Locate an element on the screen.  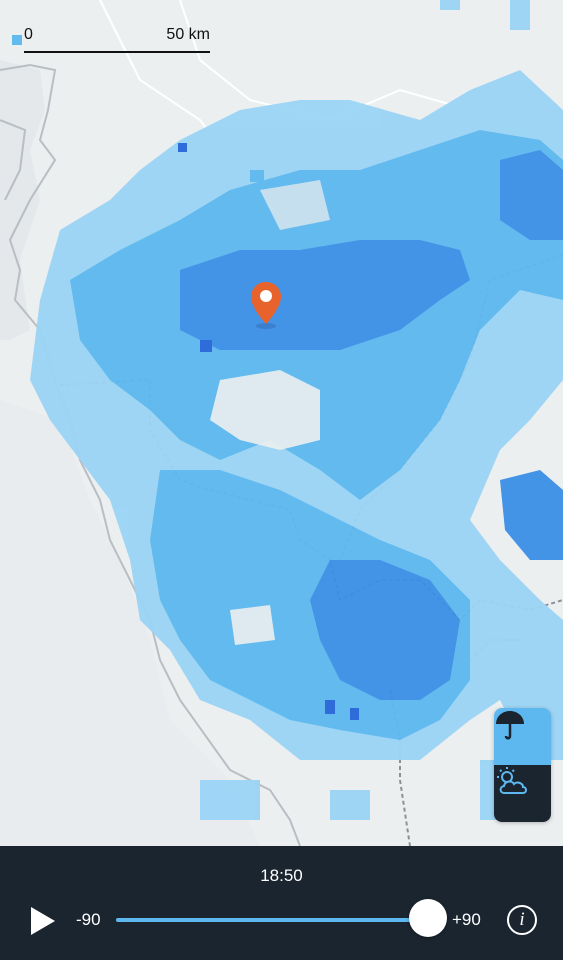
scale-start-label: 0 is located at coordinates (28, 34).